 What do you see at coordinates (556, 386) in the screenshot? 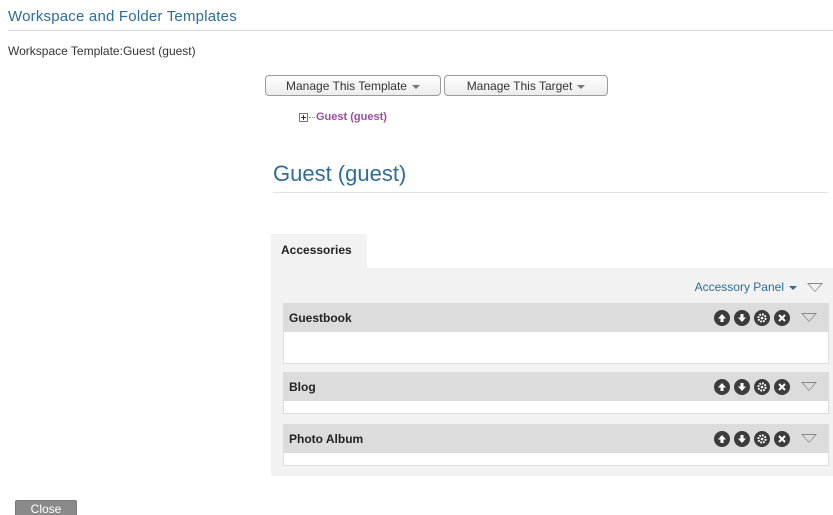
I see `accessory-header: Blog` at bounding box center [556, 386].